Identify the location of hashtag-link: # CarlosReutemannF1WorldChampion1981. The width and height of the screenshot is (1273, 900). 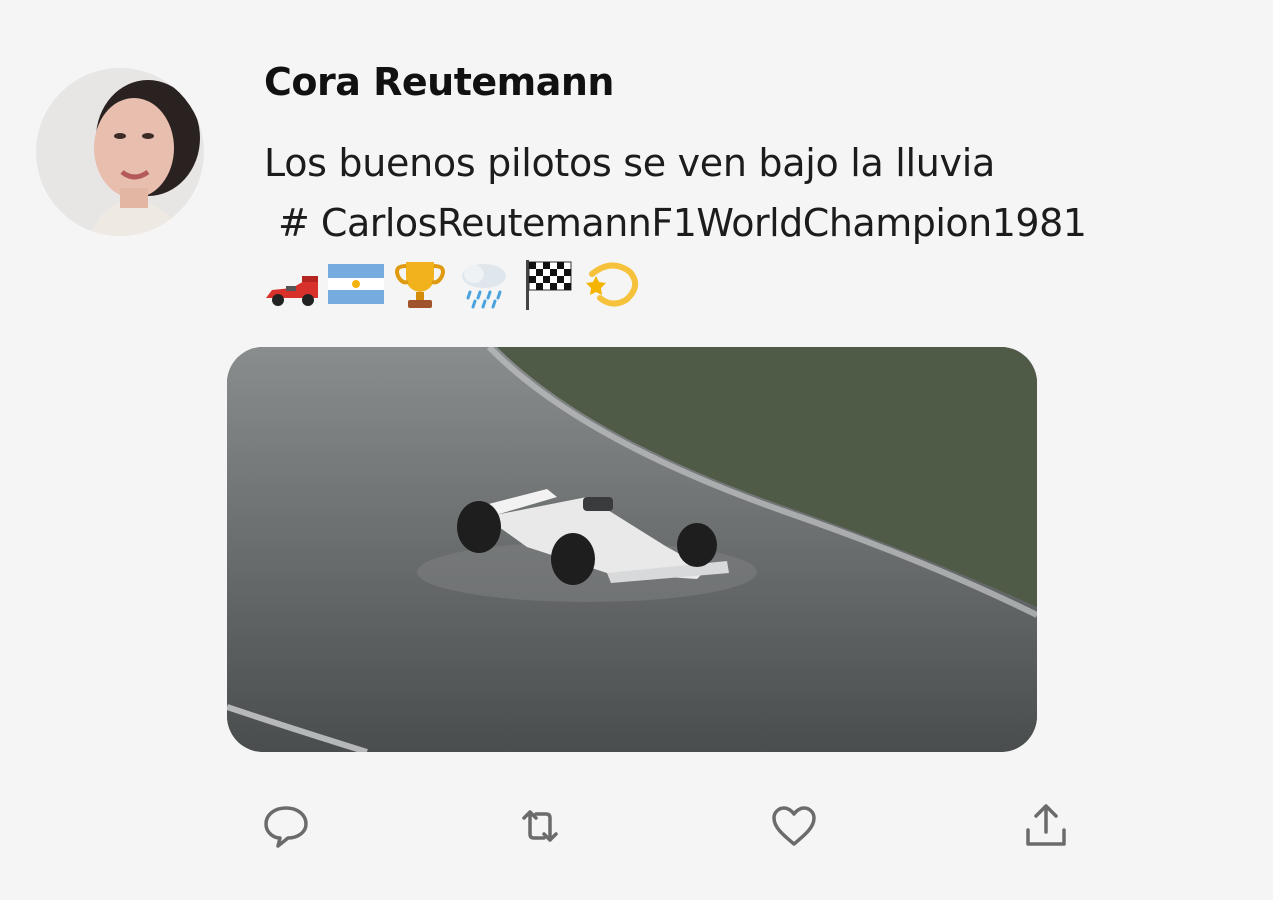
(682, 223).